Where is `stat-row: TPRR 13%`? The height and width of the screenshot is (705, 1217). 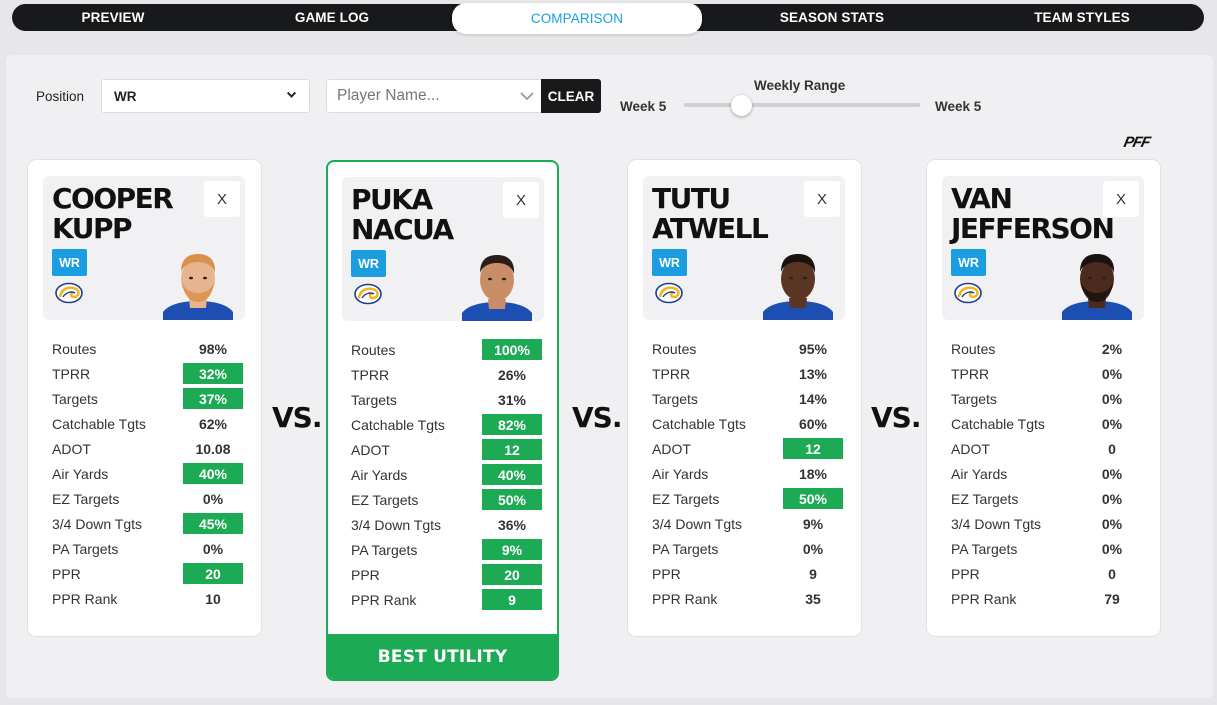
stat-row: TPRR 13% is located at coordinates (747, 373).